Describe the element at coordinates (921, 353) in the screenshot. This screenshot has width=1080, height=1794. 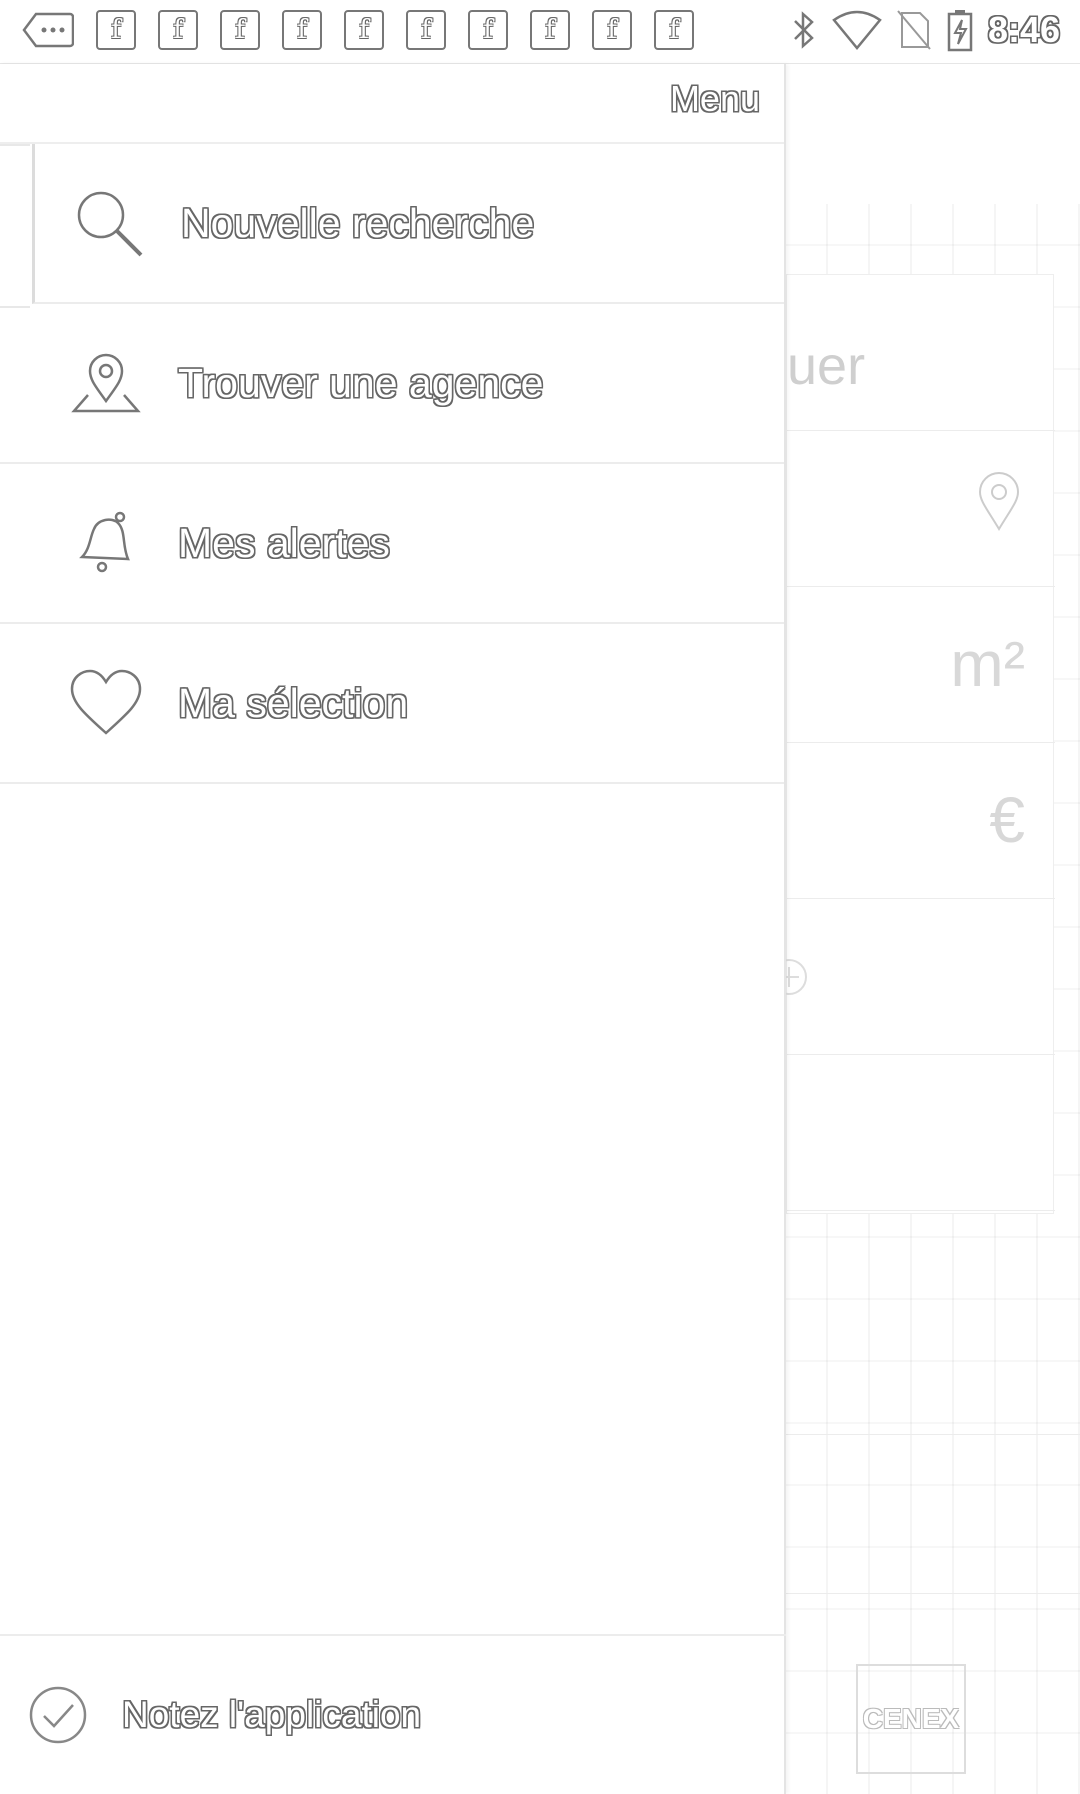
I see `background-search-row: uer` at that location.